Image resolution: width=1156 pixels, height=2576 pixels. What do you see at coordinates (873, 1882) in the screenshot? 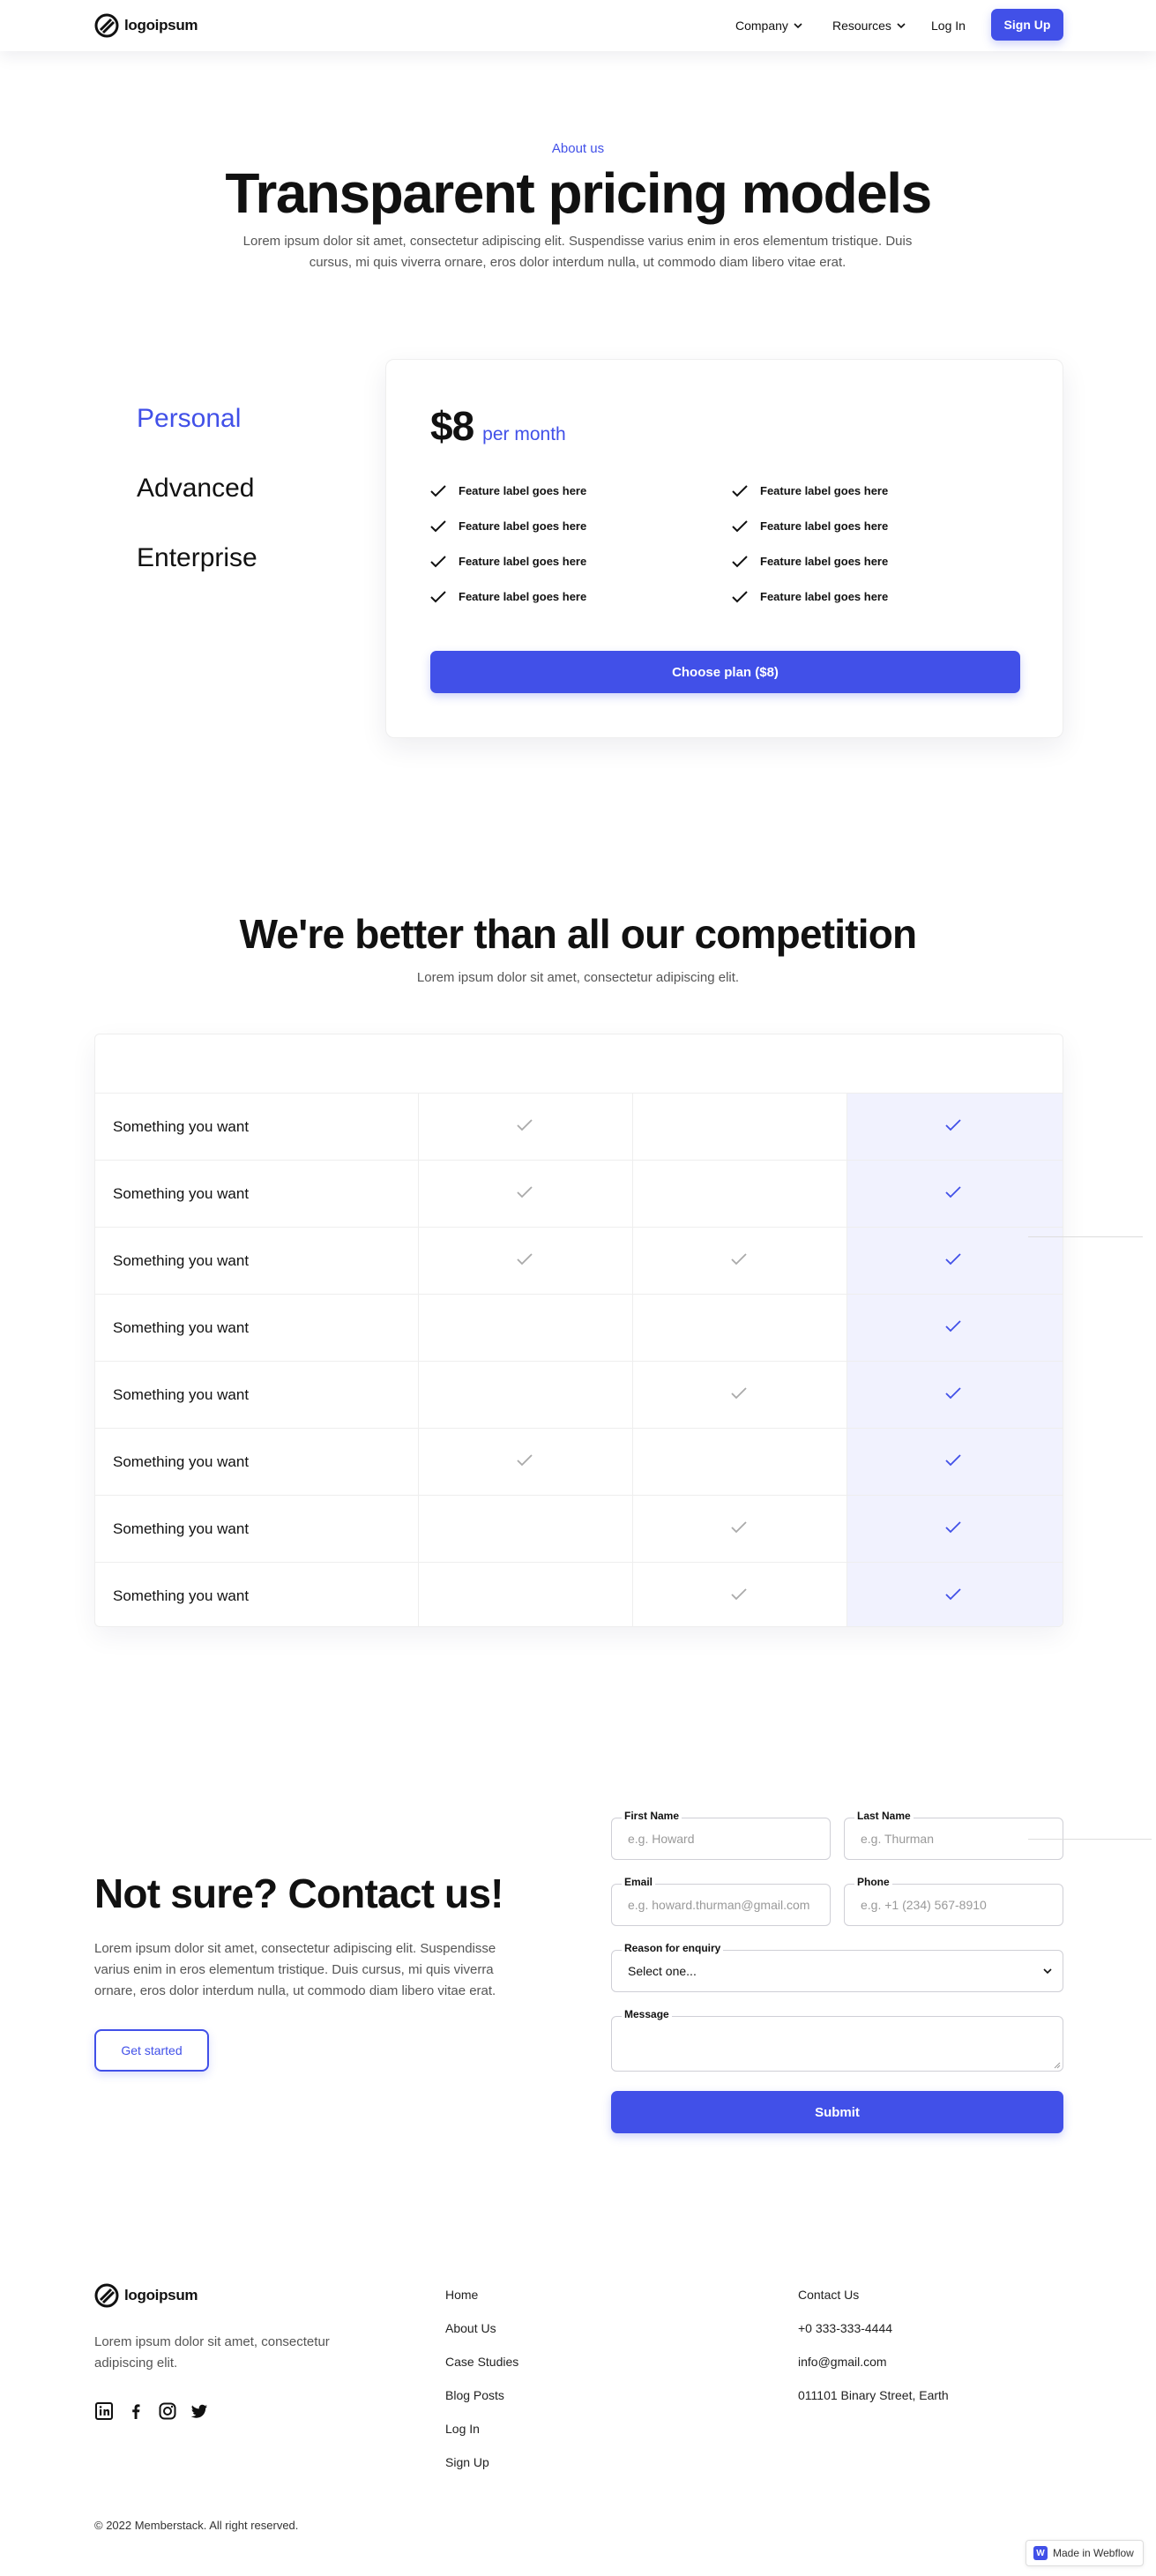
I see `phone-label: Phone` at bounding box center [873, 1882].